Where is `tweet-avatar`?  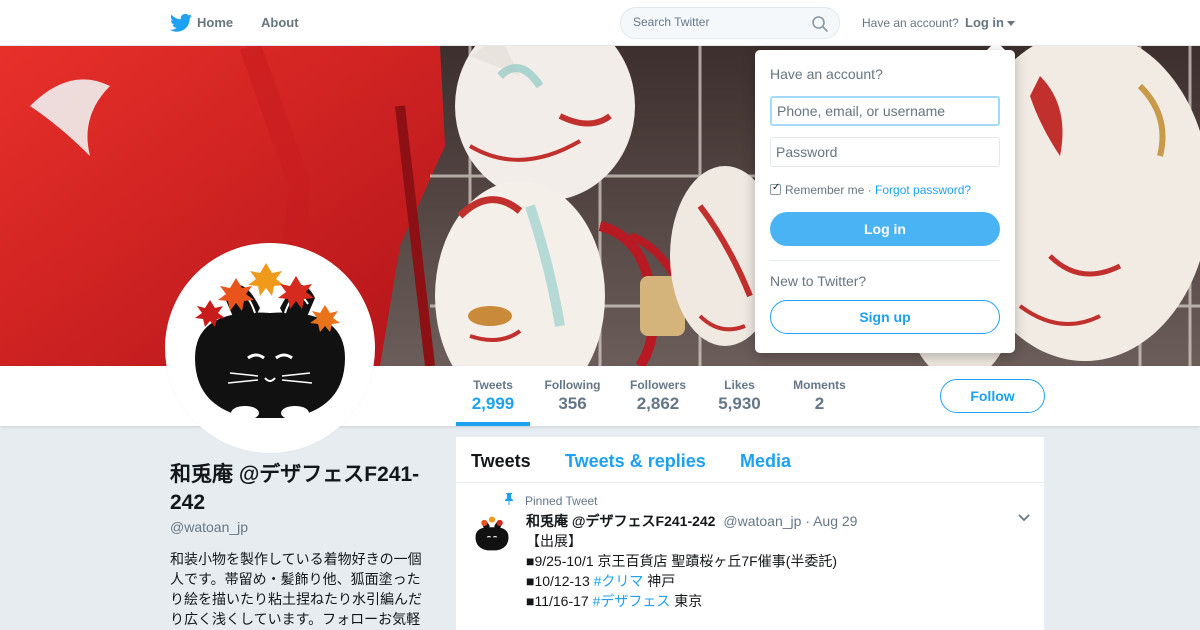
tweet-avatar is located at coordinates (492, 535).